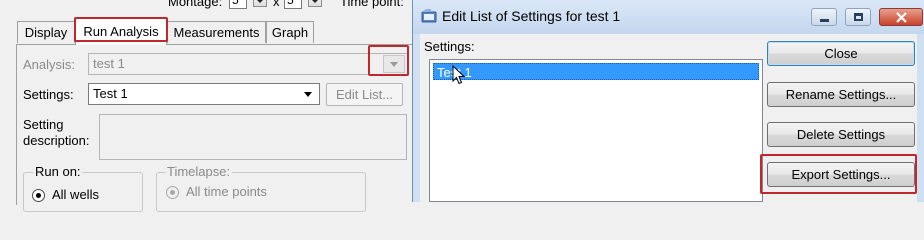  I want to click on maximize-icon, so click(858, 17).